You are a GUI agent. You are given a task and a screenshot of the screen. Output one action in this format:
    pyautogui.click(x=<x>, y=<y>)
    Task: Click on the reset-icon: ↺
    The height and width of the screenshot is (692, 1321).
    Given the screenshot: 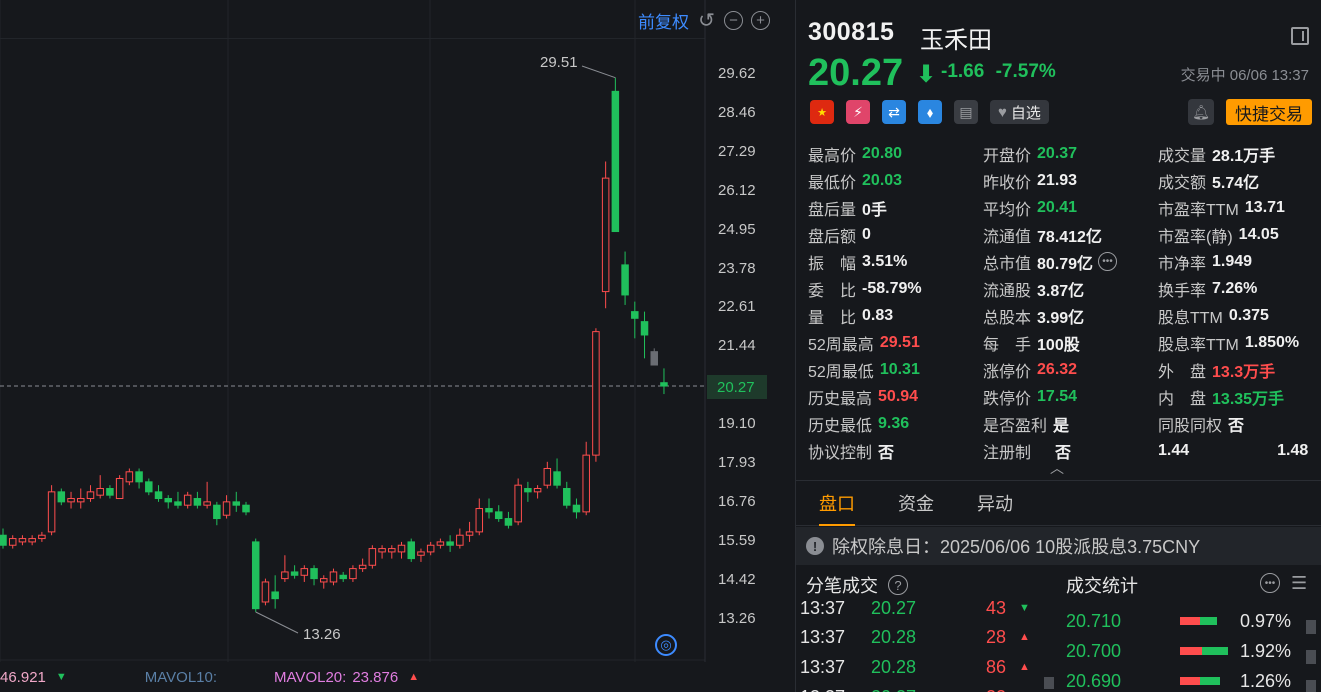 What is the action you would take?
    pyautogui.click(x=706, y=21)
    